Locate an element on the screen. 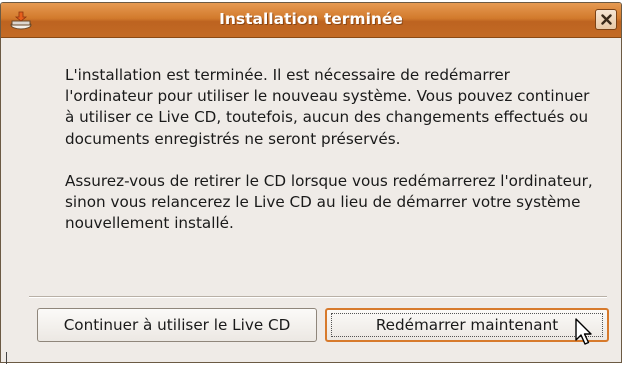 The width and height of the screenshot is (624, 365). restart-now-button: Redémarrer maintenant is located at coordinates (467, 325).